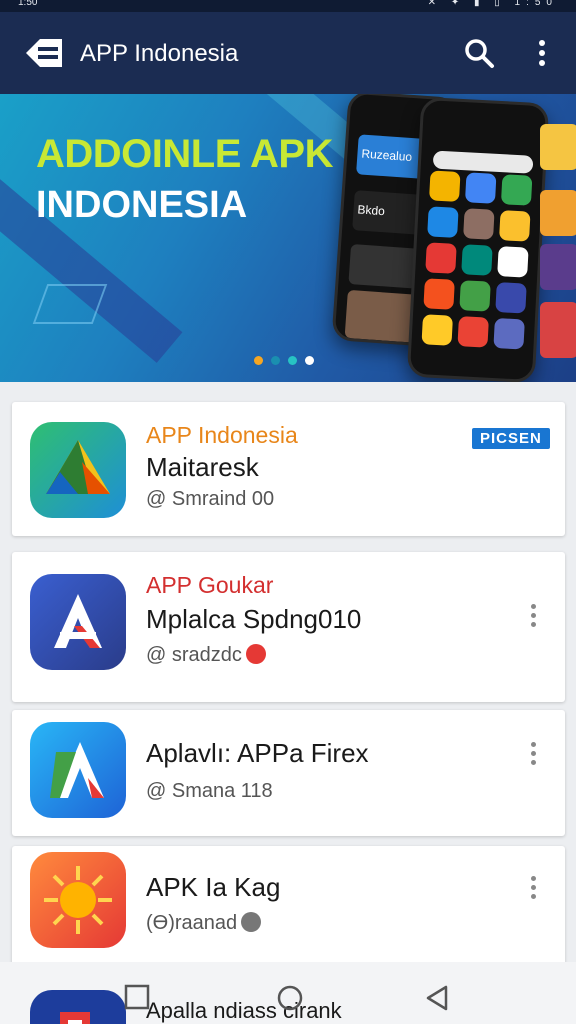 The height and width of the screenshot is (1024, 576). What do you see at coordinates (288, 773) in the screenshot?
I see `app-list-item: Aplavlı: APPa Firex @ Smana 118` at bounding box center [288, 773].